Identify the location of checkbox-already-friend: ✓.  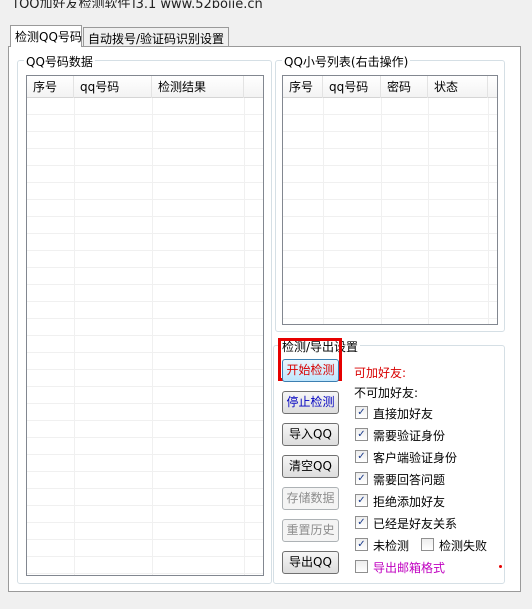
(361, 522).